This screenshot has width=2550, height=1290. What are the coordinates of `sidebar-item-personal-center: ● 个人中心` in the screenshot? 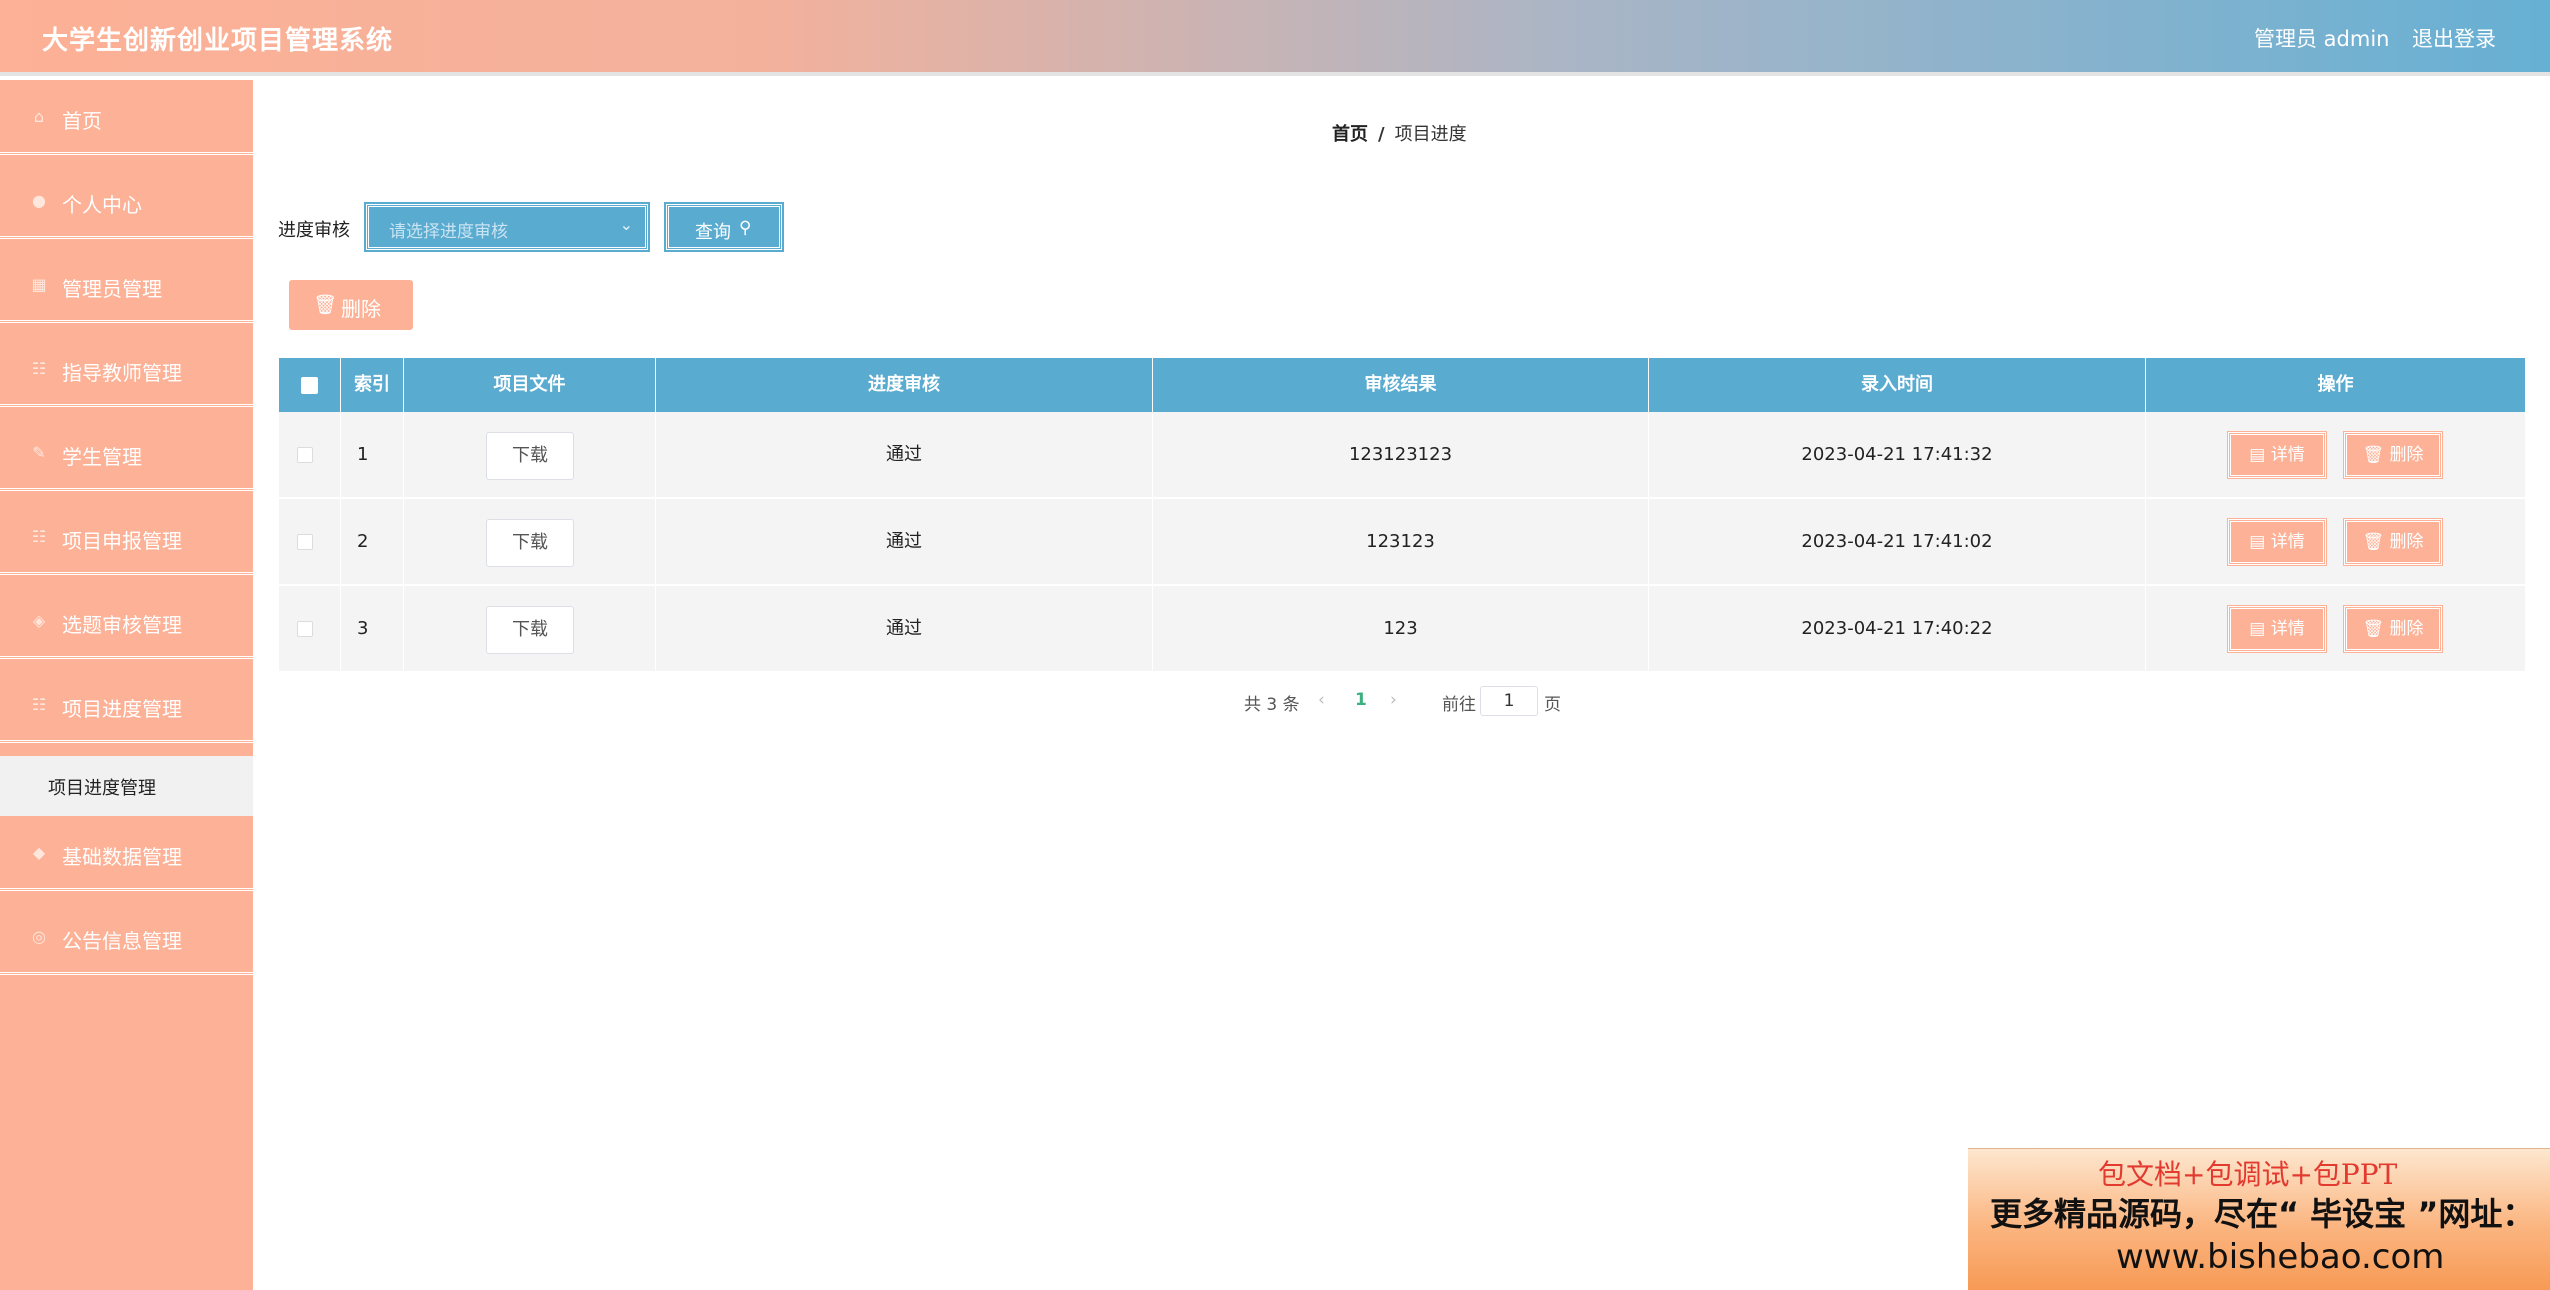 It's located at (126, 201).